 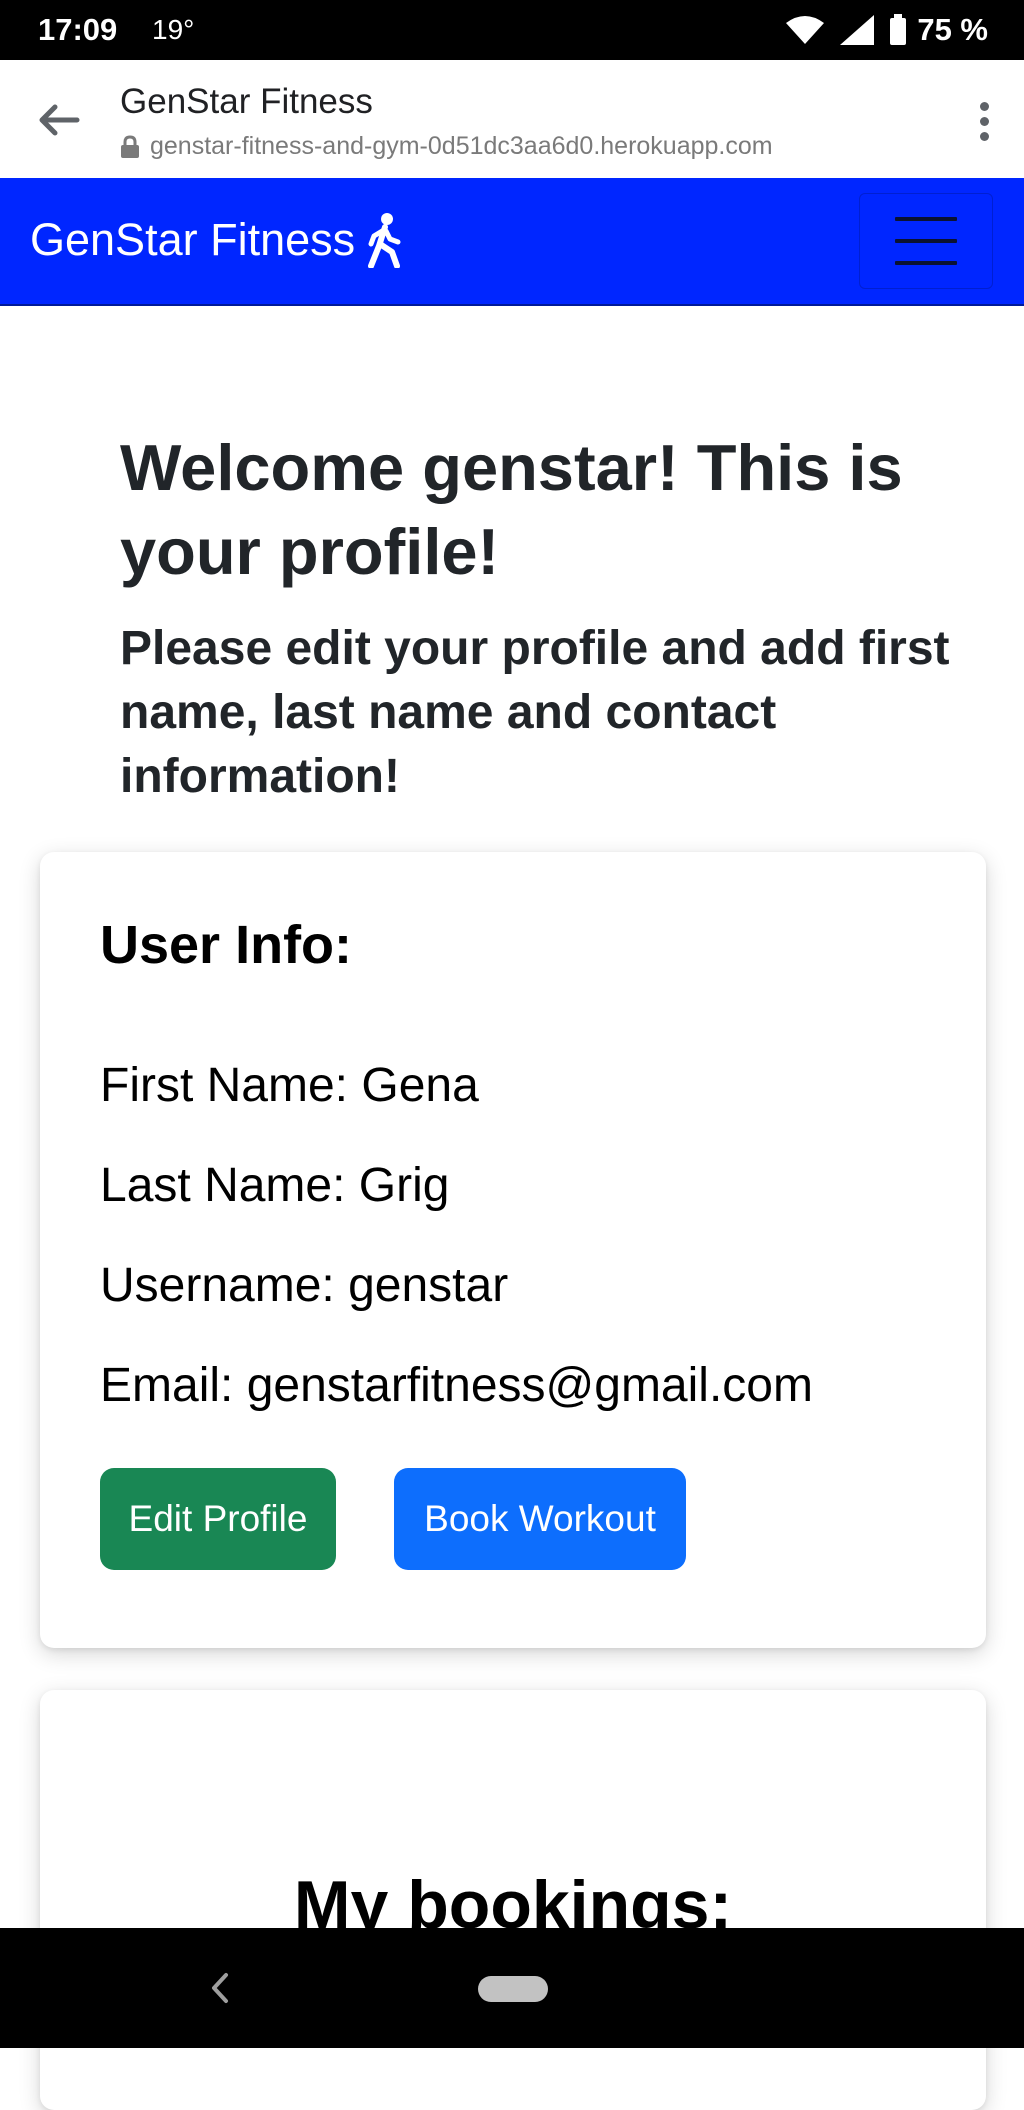 I want to click on book-workout-button: Book Workout, so click(x=540, y=1519).